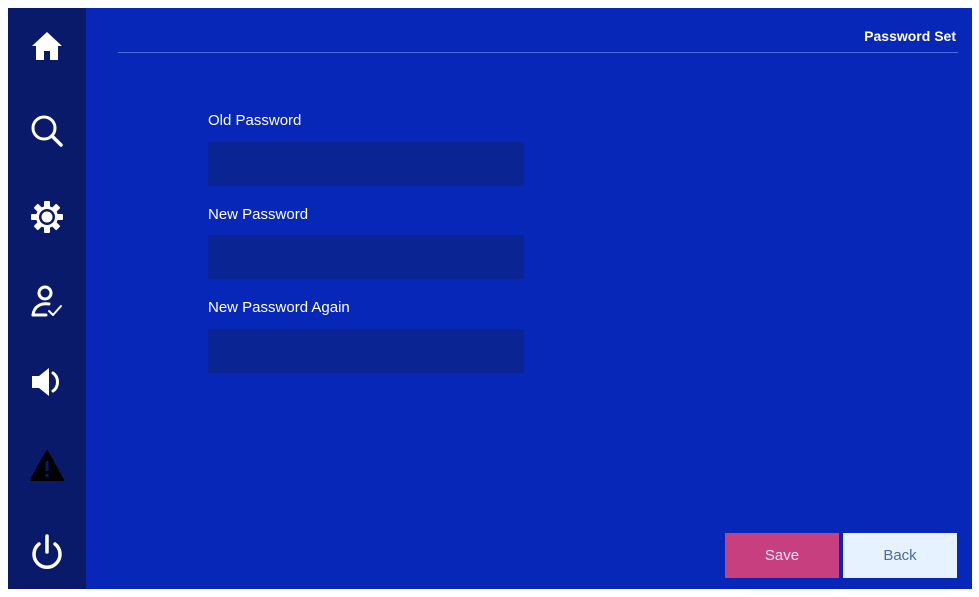  What do you see at coordinates (366, 164) in the screenshot?
I see `old-password-input` at bounding box center [366, 164].